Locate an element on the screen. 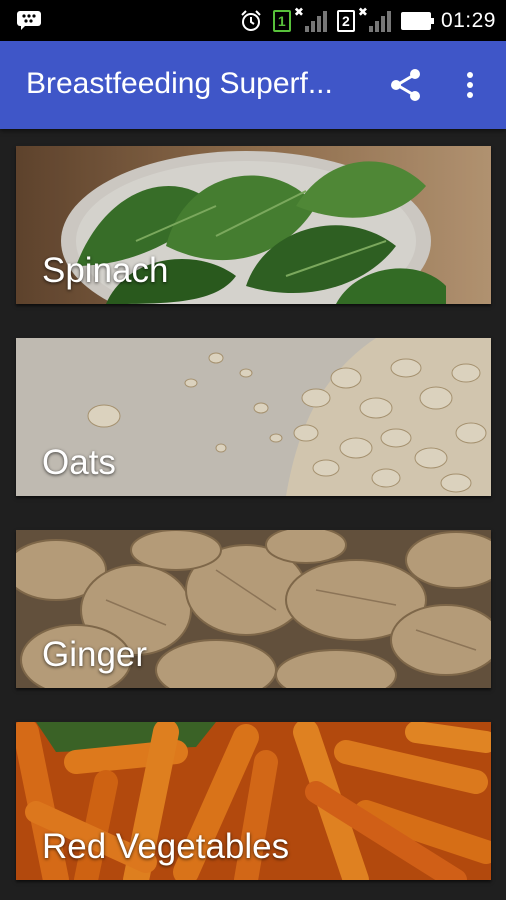  sim2-badge: 2 is located at coordinates (345, 20).